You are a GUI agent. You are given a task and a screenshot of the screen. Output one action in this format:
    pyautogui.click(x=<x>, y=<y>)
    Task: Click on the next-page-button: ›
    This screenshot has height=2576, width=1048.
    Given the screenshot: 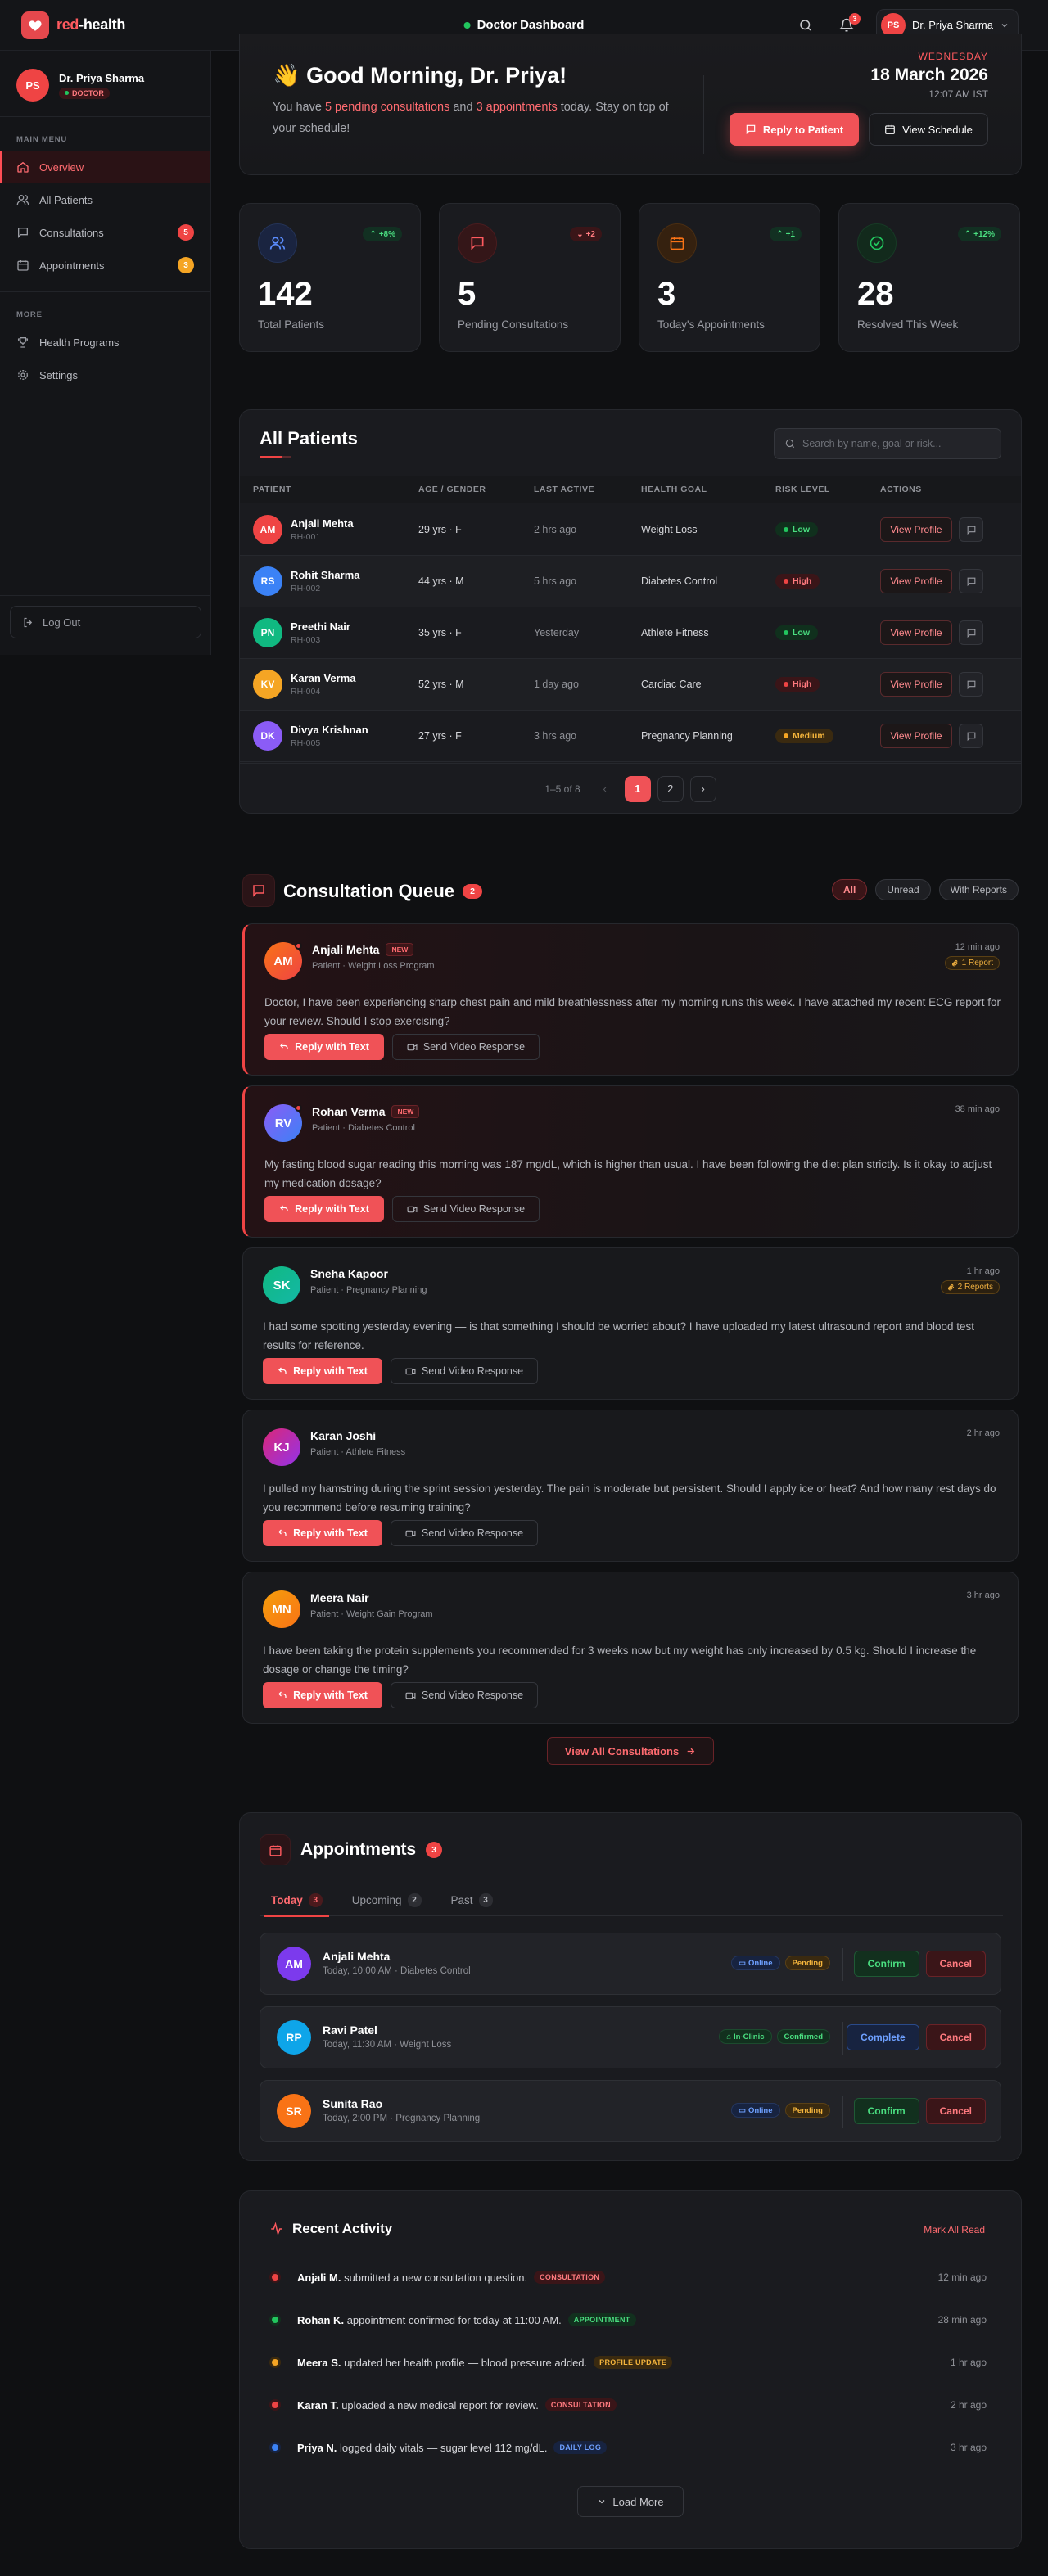 What is the action you would take?
    pyautogui.click(x=702, y=788)
    